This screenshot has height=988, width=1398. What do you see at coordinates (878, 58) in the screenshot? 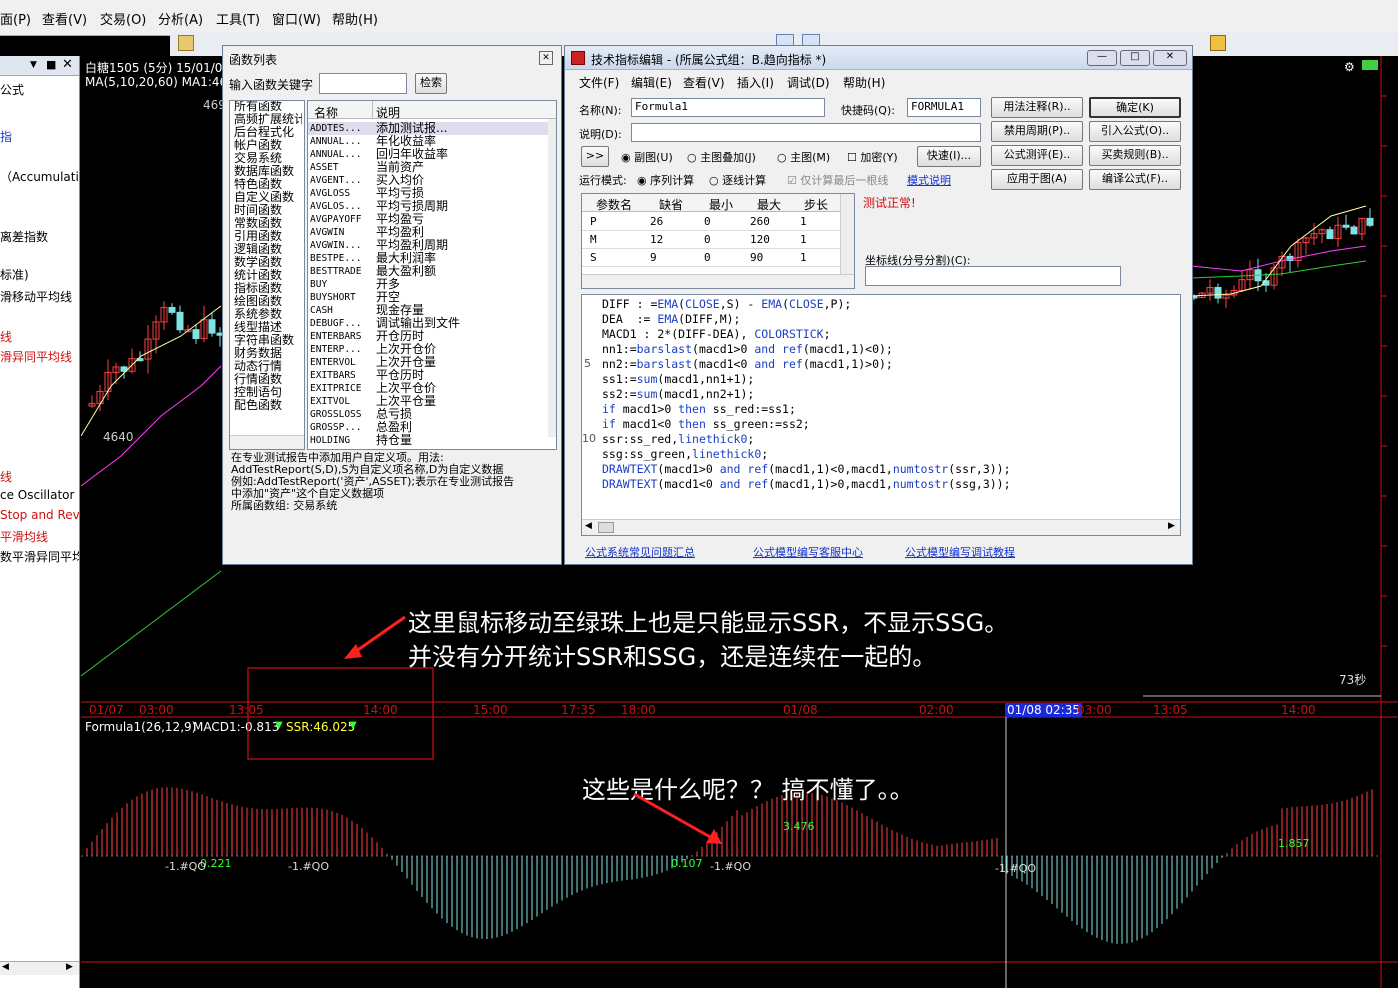
I see `dialog-titlebar: 技术指标编辑 - (所属公式组：B.趋向指标 *) — □ ✕` at bounding box center [878, 58].